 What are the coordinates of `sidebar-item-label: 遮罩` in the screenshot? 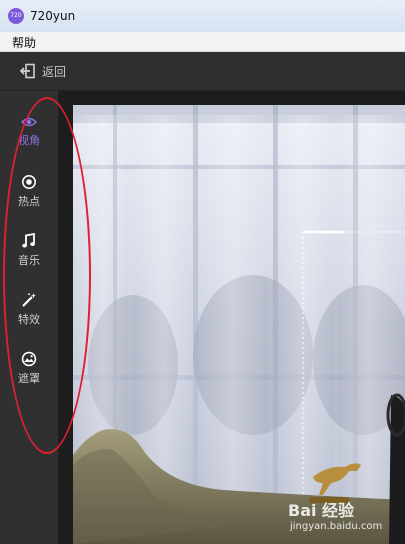 It's located at (29, 378).